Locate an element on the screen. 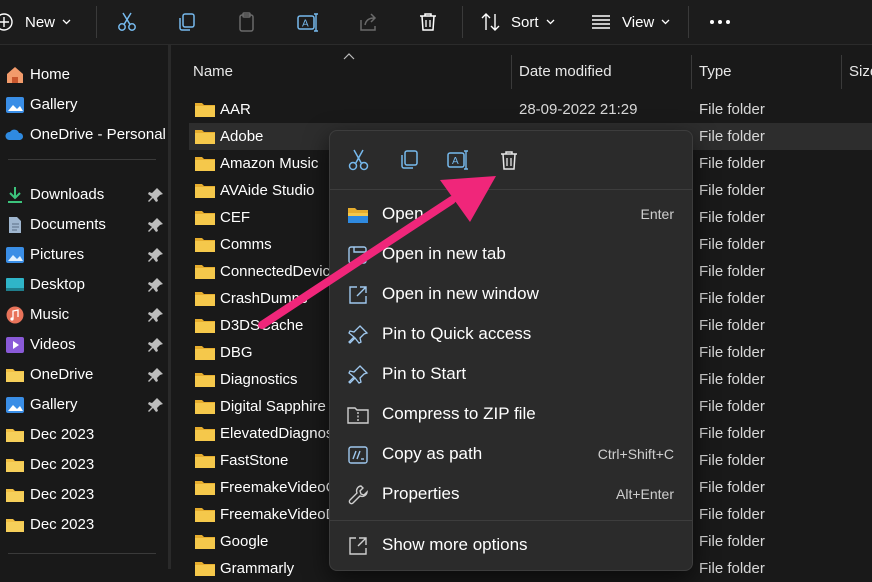 Image resolution: width=872 pixels, height=582 pixels. file-name: ElevatedDiagnos is located at coordinates (276, 433).